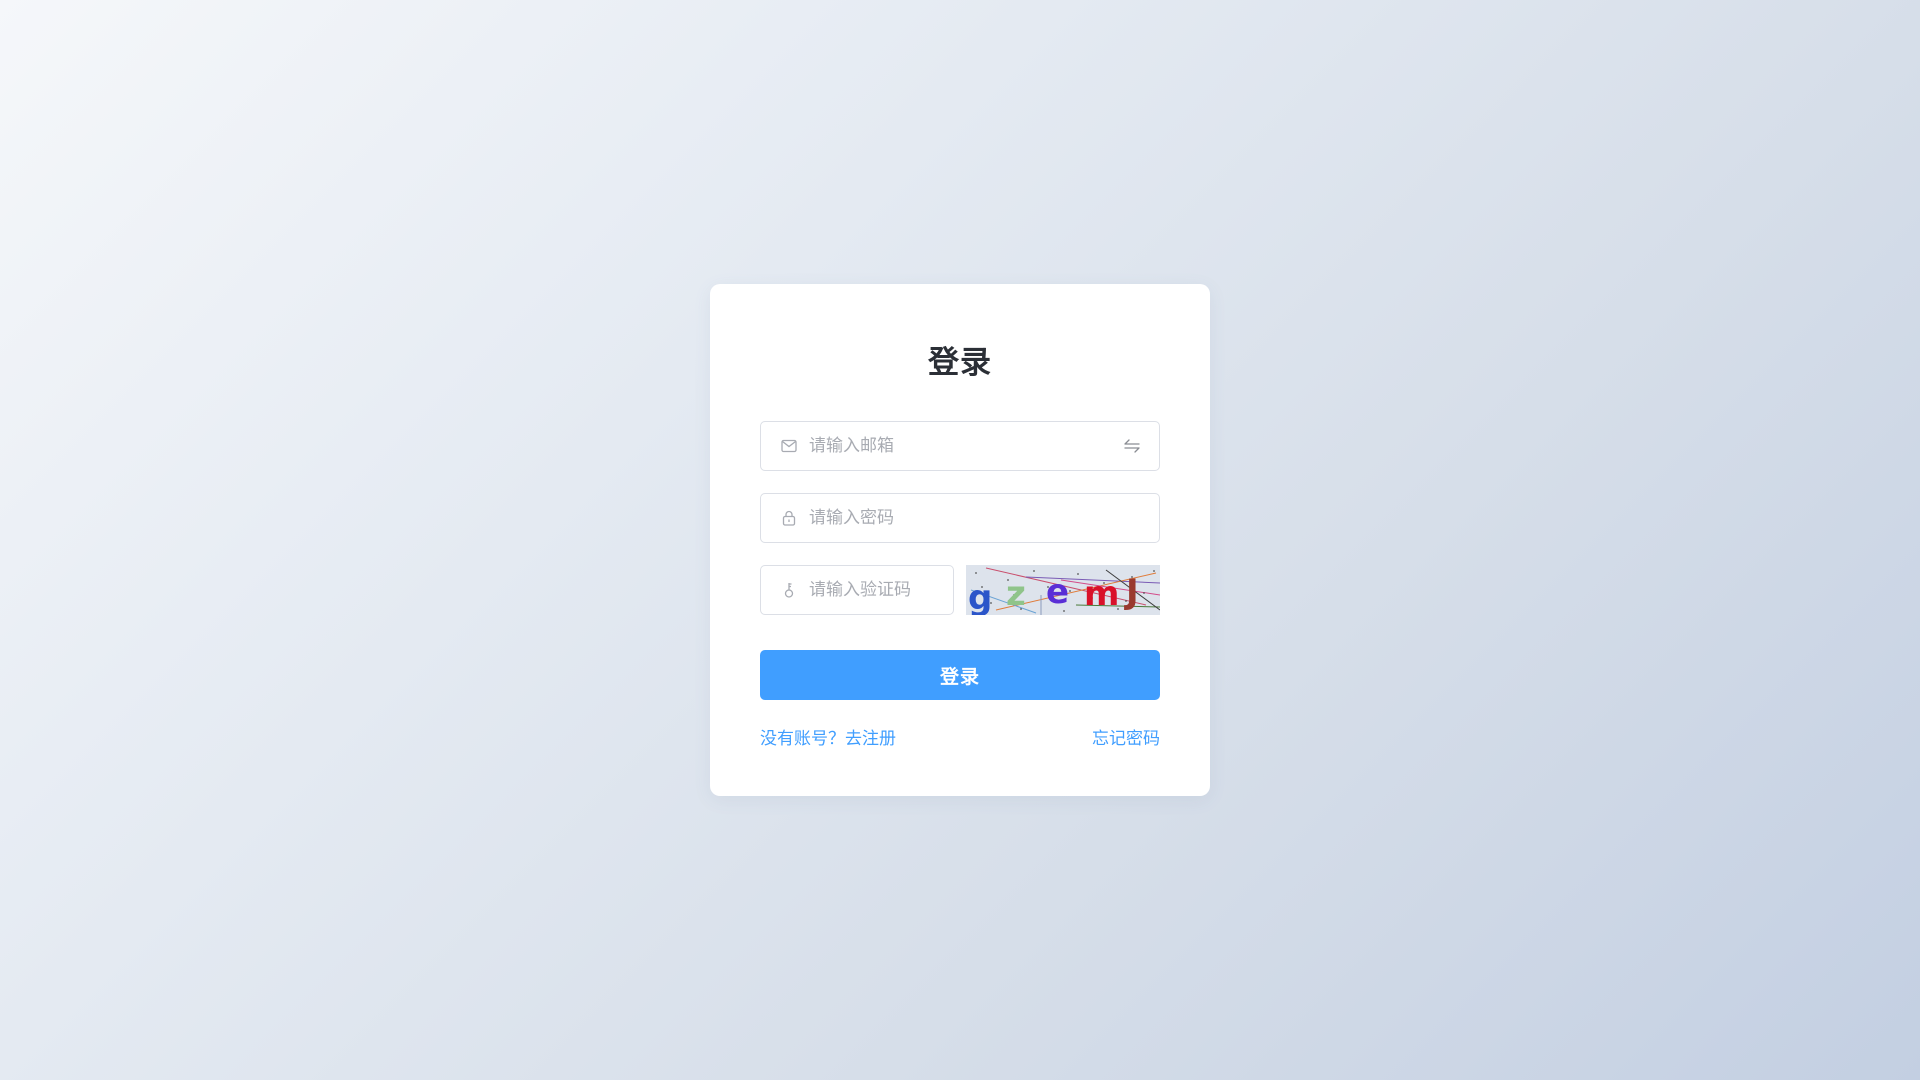 The height and width of the screenshot is (1080, 1920). I want to click on mail-icon, so click(789, 446).